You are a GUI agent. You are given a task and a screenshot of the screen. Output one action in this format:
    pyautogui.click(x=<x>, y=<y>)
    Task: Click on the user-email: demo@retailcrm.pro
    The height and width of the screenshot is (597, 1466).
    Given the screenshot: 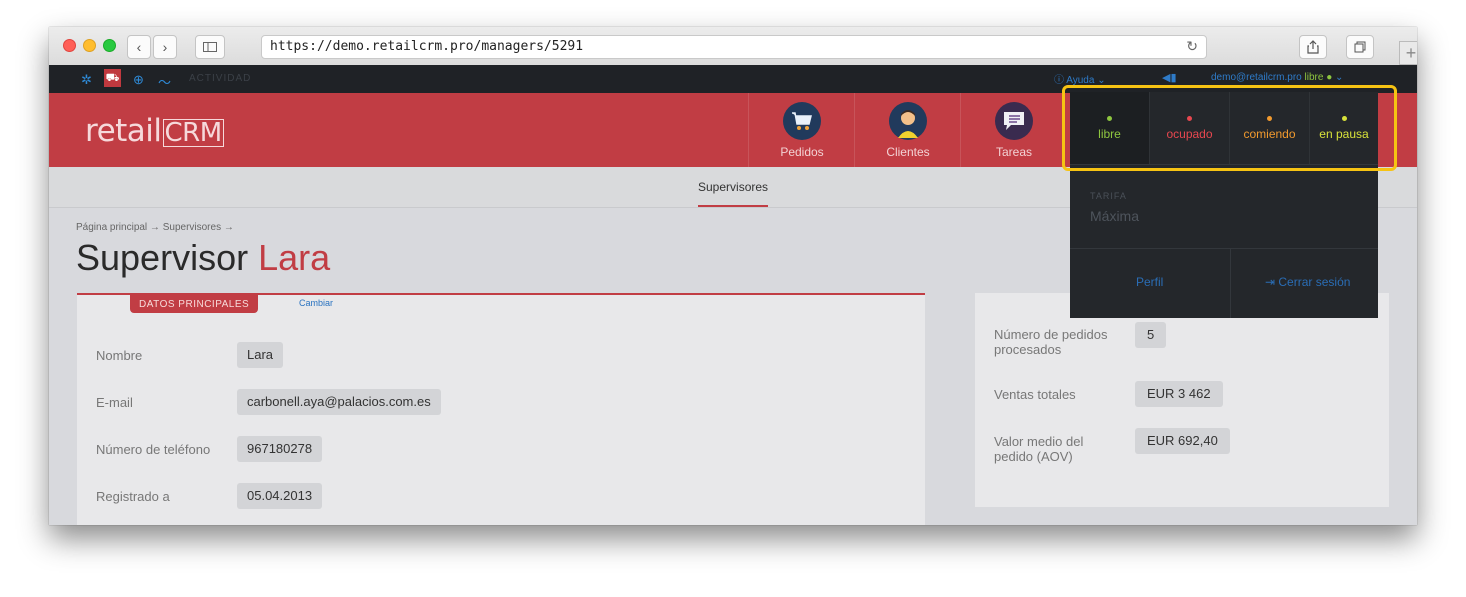 What is the action you would take?
    pyautogui.click(x=1256, y=77)
    